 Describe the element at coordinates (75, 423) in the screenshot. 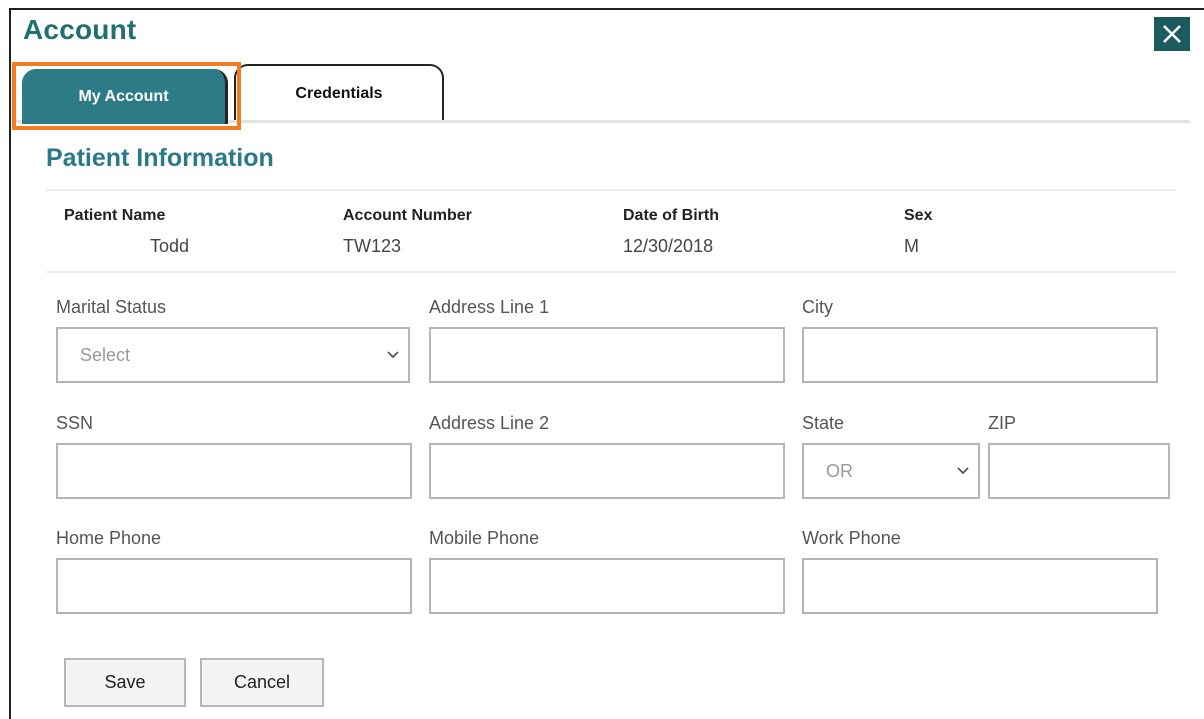

I see `ssn-label: SSN` at that location.